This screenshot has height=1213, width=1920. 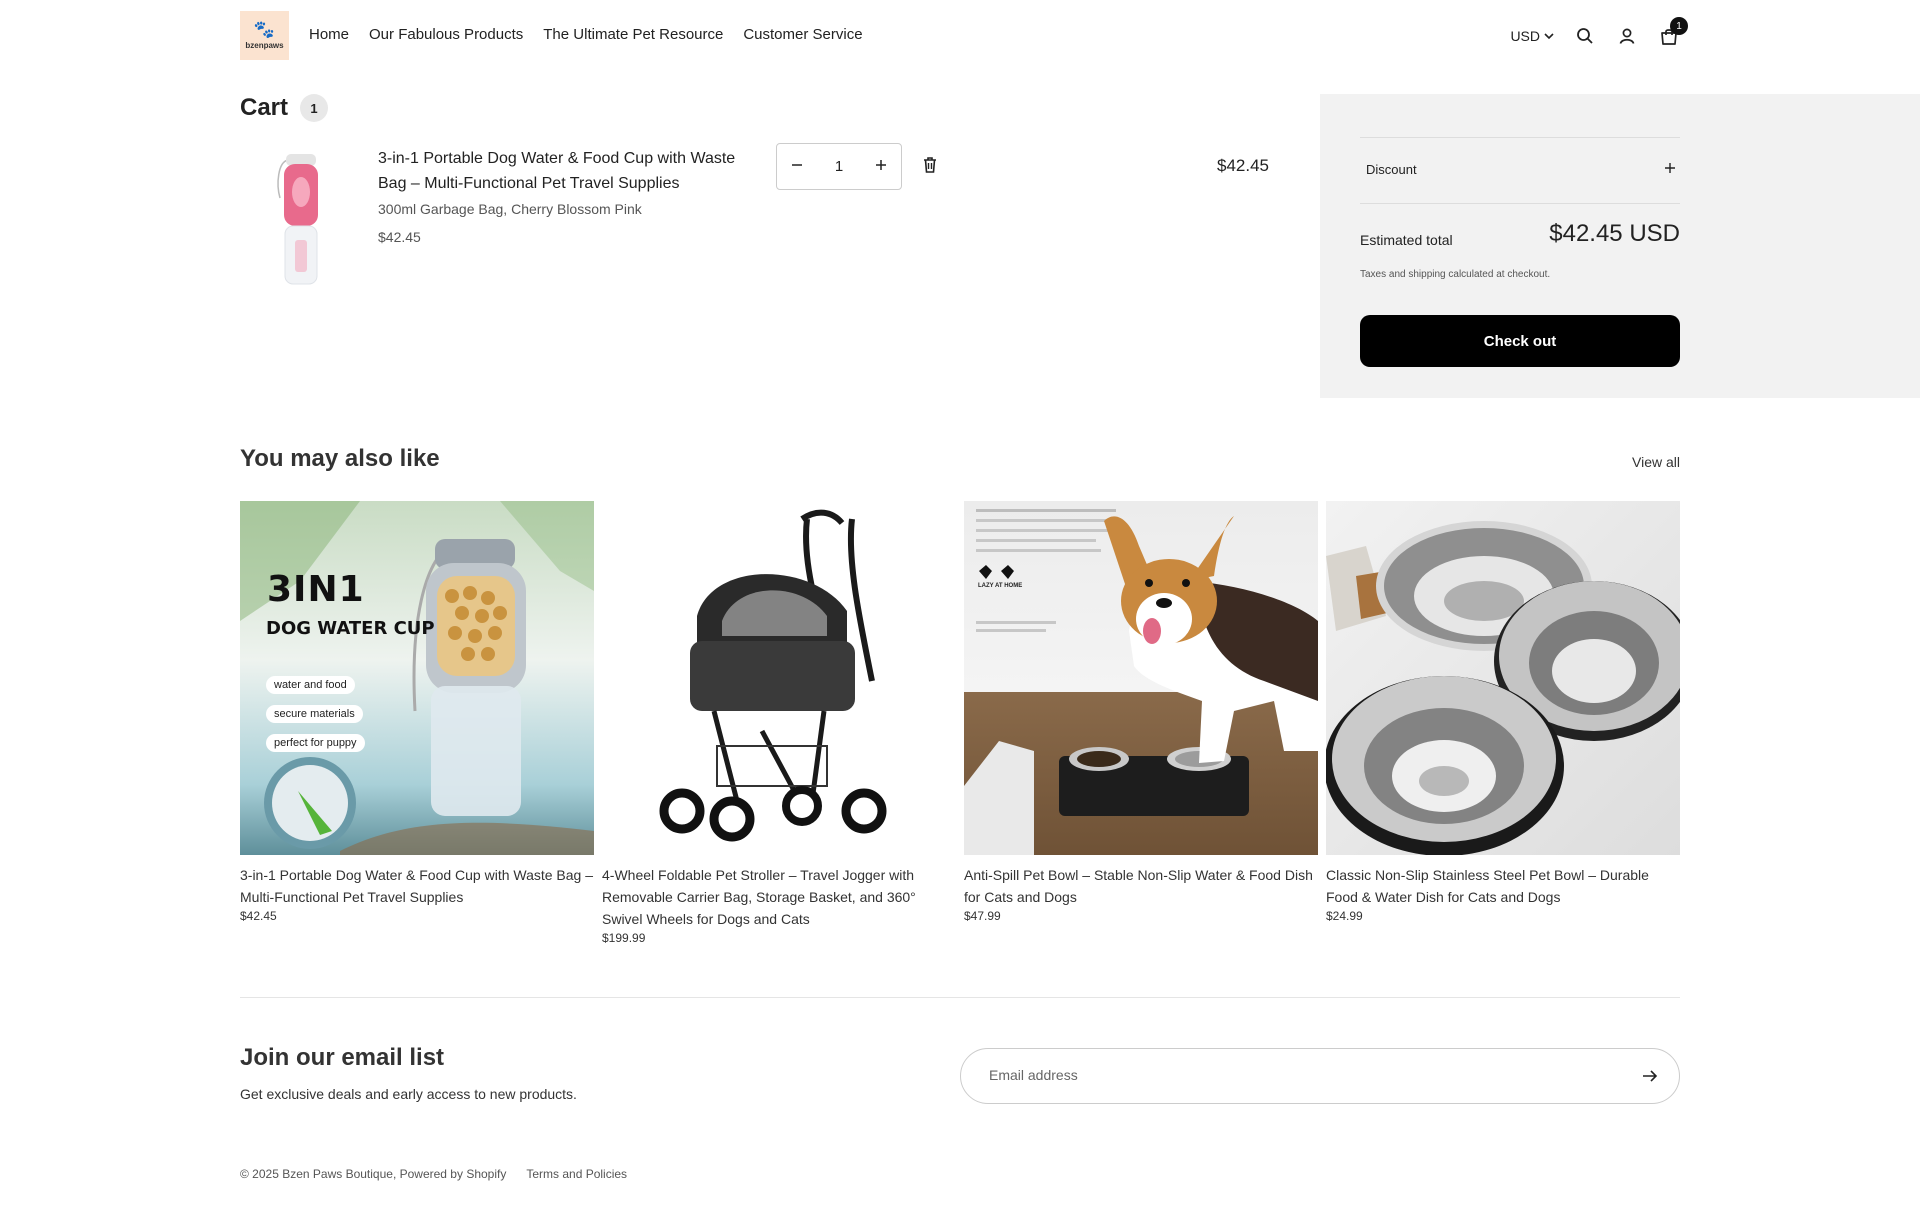 What do you see at coordinates (258, 916) in the screenshot?
I see `product-price: $42.45` at bounding box center [258, 916].